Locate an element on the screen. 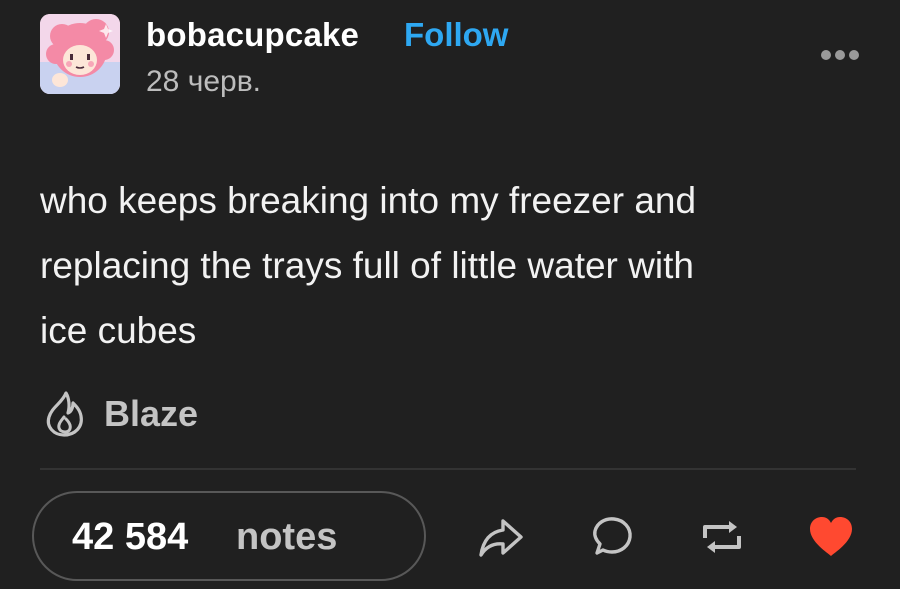  post-text-line: ice cubes is located at coordinates (118, 330).